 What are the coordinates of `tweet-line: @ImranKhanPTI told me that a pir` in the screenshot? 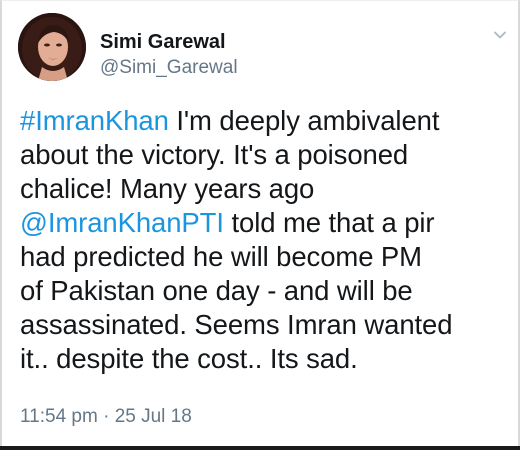 It's located at (268, 223).